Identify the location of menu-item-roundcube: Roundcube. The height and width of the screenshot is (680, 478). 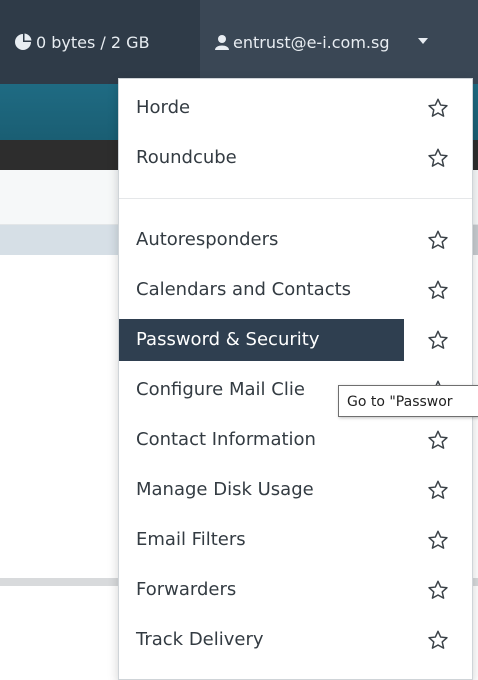
(295, 158).